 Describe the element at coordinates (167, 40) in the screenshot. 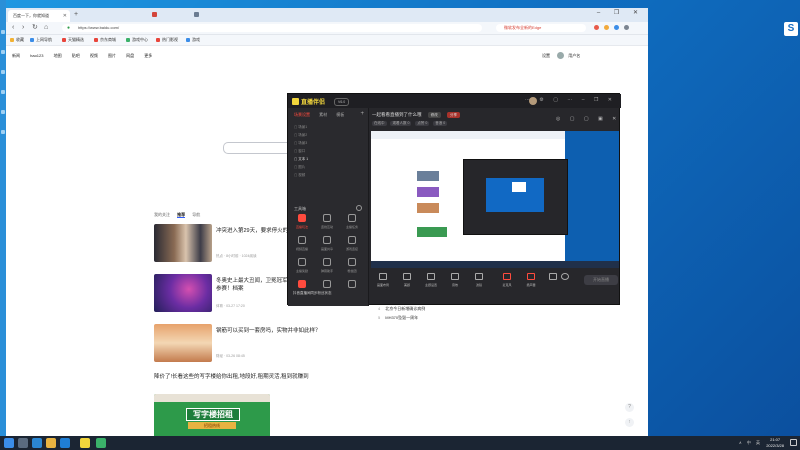

I see `bookmark-item: 热门影视` at that location.